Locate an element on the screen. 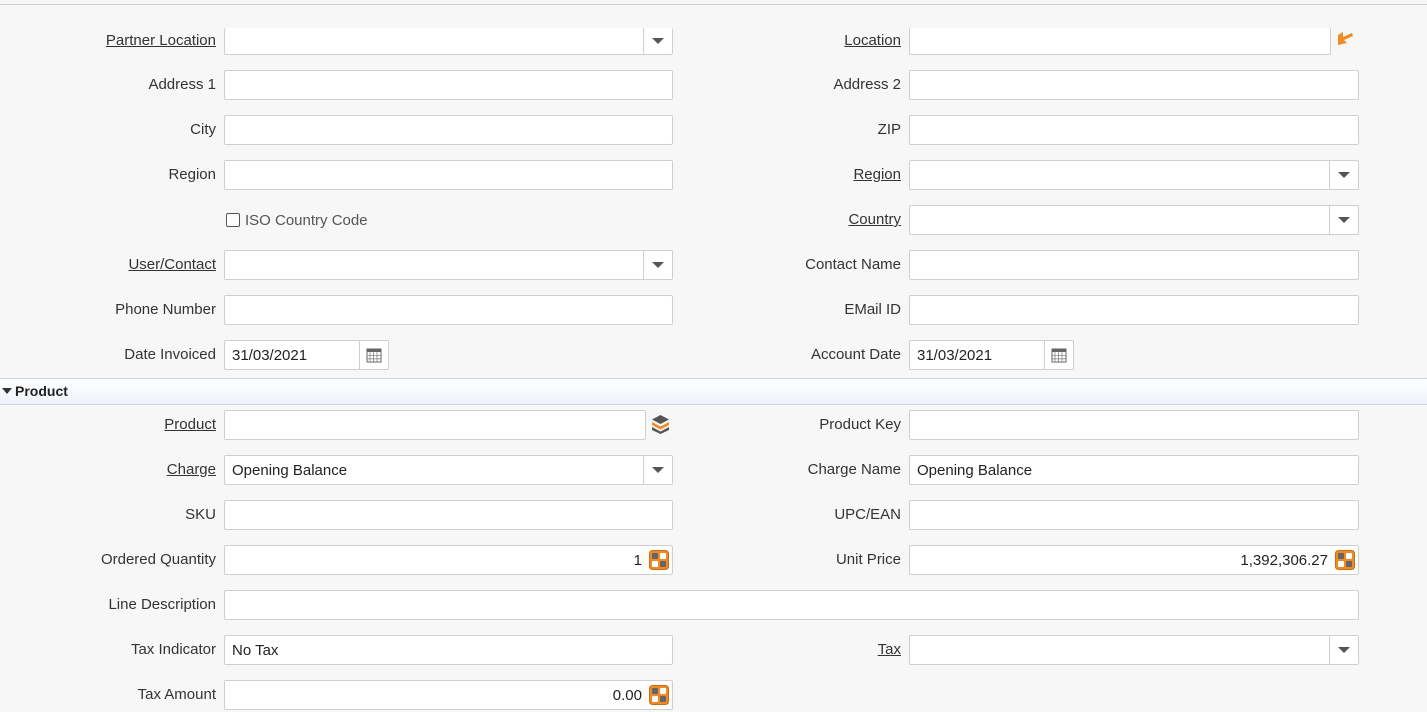 The width and height of the screenshot is (1427, 712). charge-dropdown-button is located at coordinates (657, 470).